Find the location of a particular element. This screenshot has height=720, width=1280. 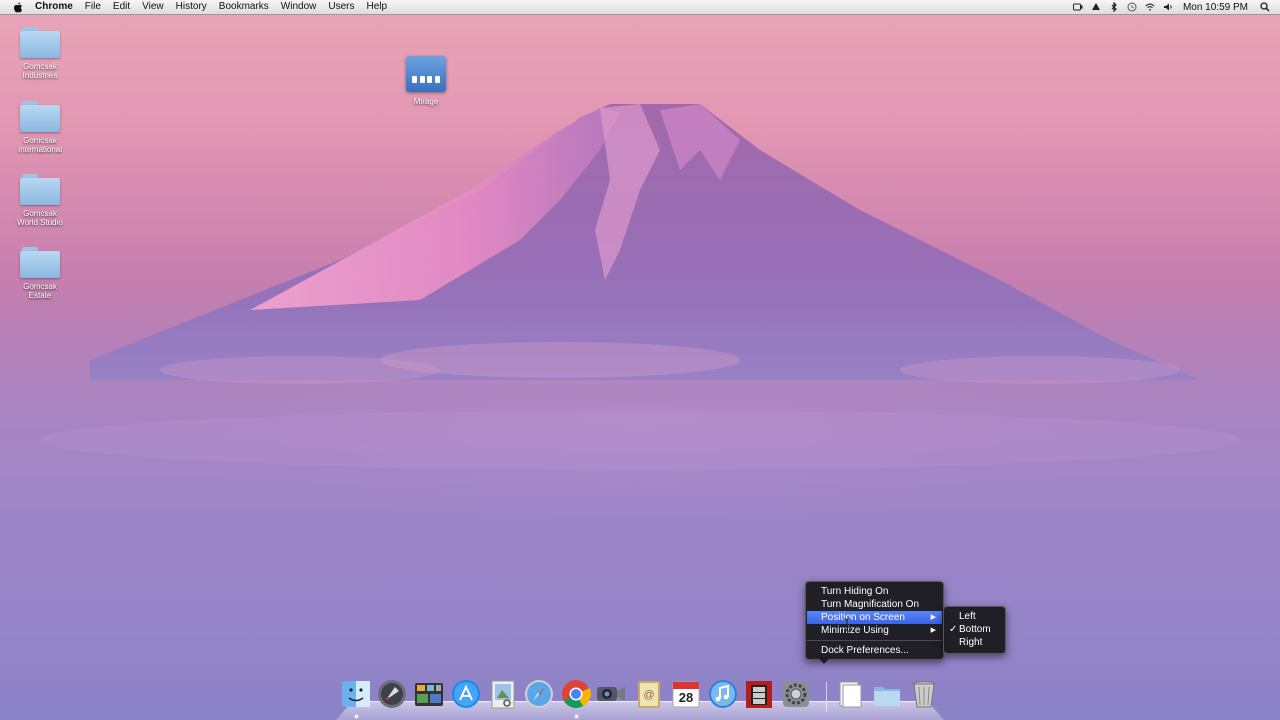

submenu-item-bottom: ✓ Bottom is located at coordinates (974, 629).